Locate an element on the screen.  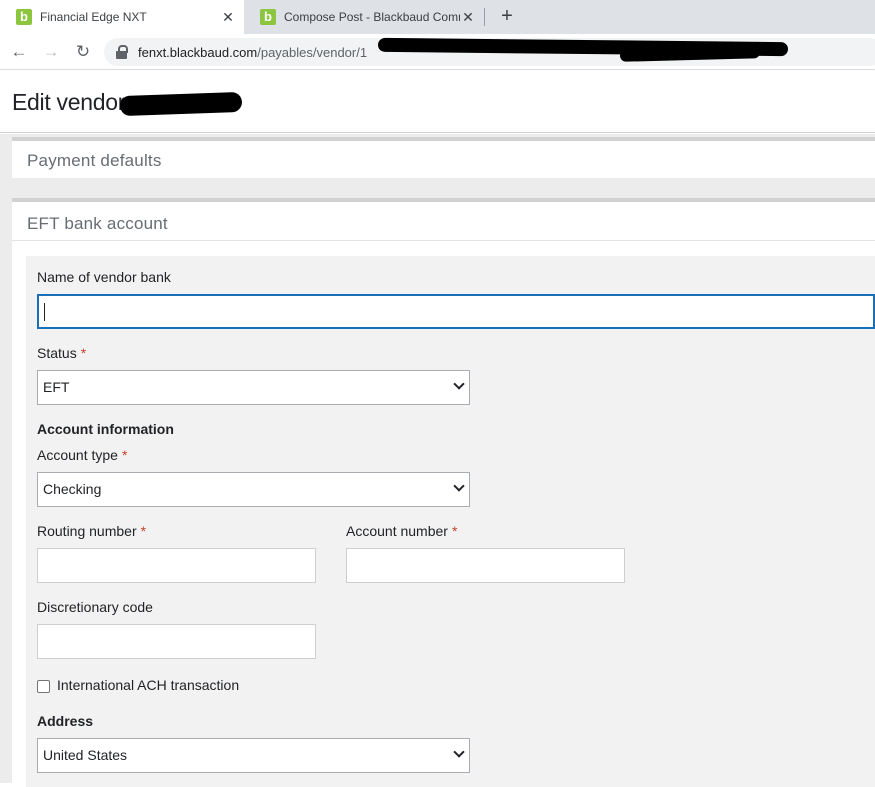
tab-title: Compose Post - Blackbaud Comm is located at coordinates (372, 17).